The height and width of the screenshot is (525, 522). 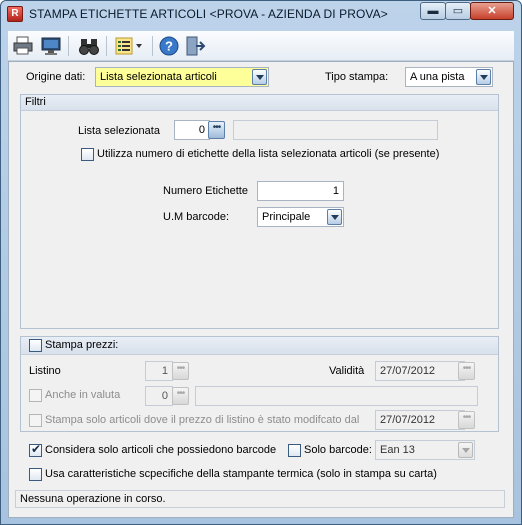 I want to click on validita-calendar-button: •••, so click(x=466, y=371).